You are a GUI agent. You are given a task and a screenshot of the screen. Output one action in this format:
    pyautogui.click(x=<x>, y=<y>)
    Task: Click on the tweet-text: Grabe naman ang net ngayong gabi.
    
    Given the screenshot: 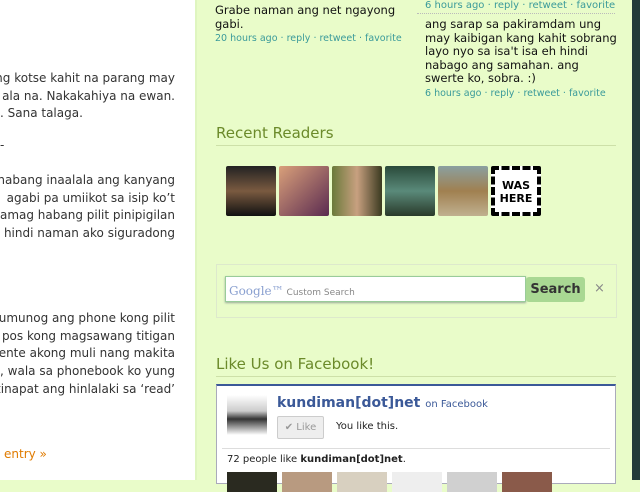 What is the action you would take?
    pyautogui.click(x=305, y=17)
    